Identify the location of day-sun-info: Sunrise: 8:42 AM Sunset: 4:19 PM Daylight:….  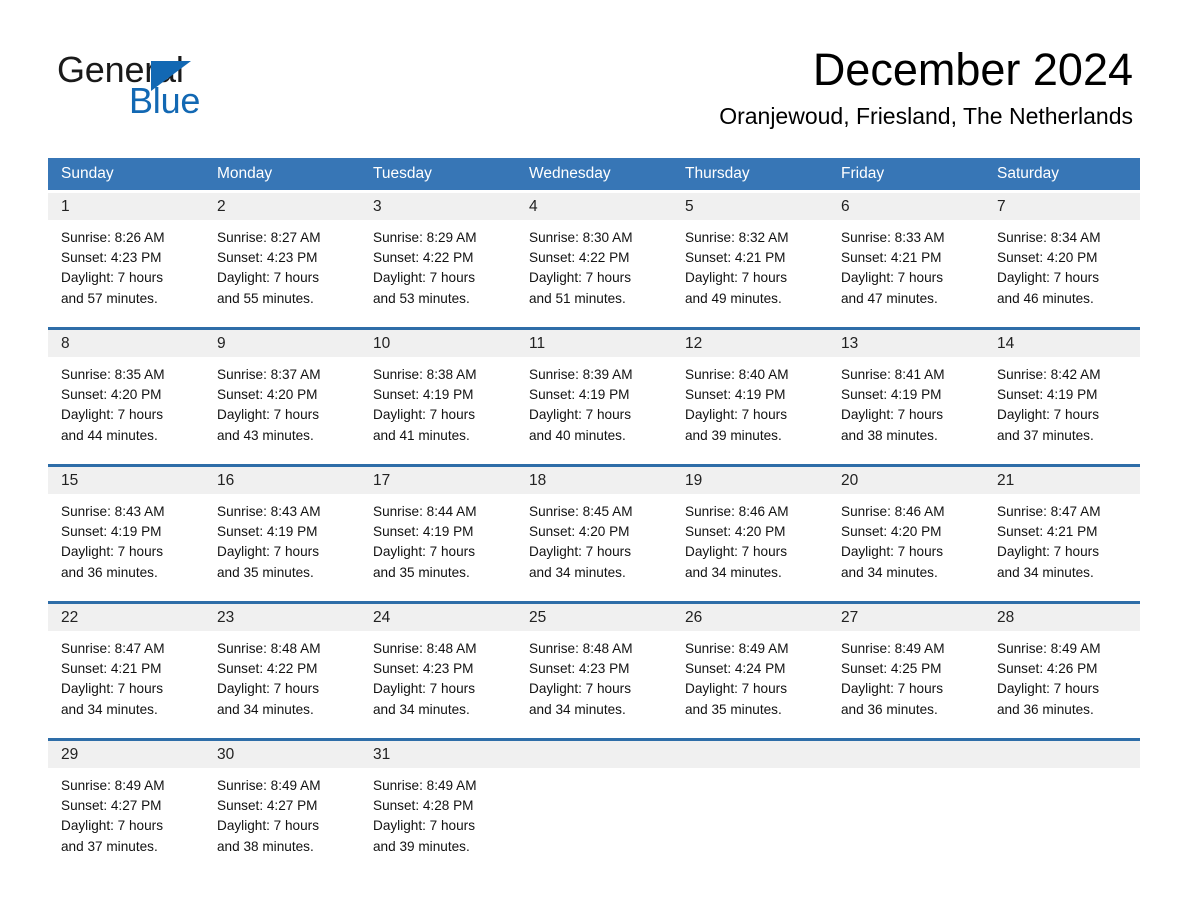
(1062, 401).